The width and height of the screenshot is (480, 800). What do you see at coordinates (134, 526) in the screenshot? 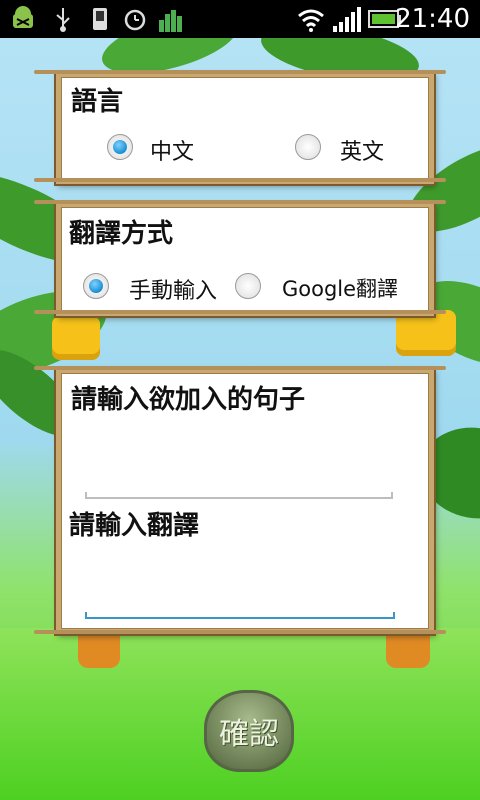
I see `translation-label: 請輸入翻譯` at bounding box center [134, 526].